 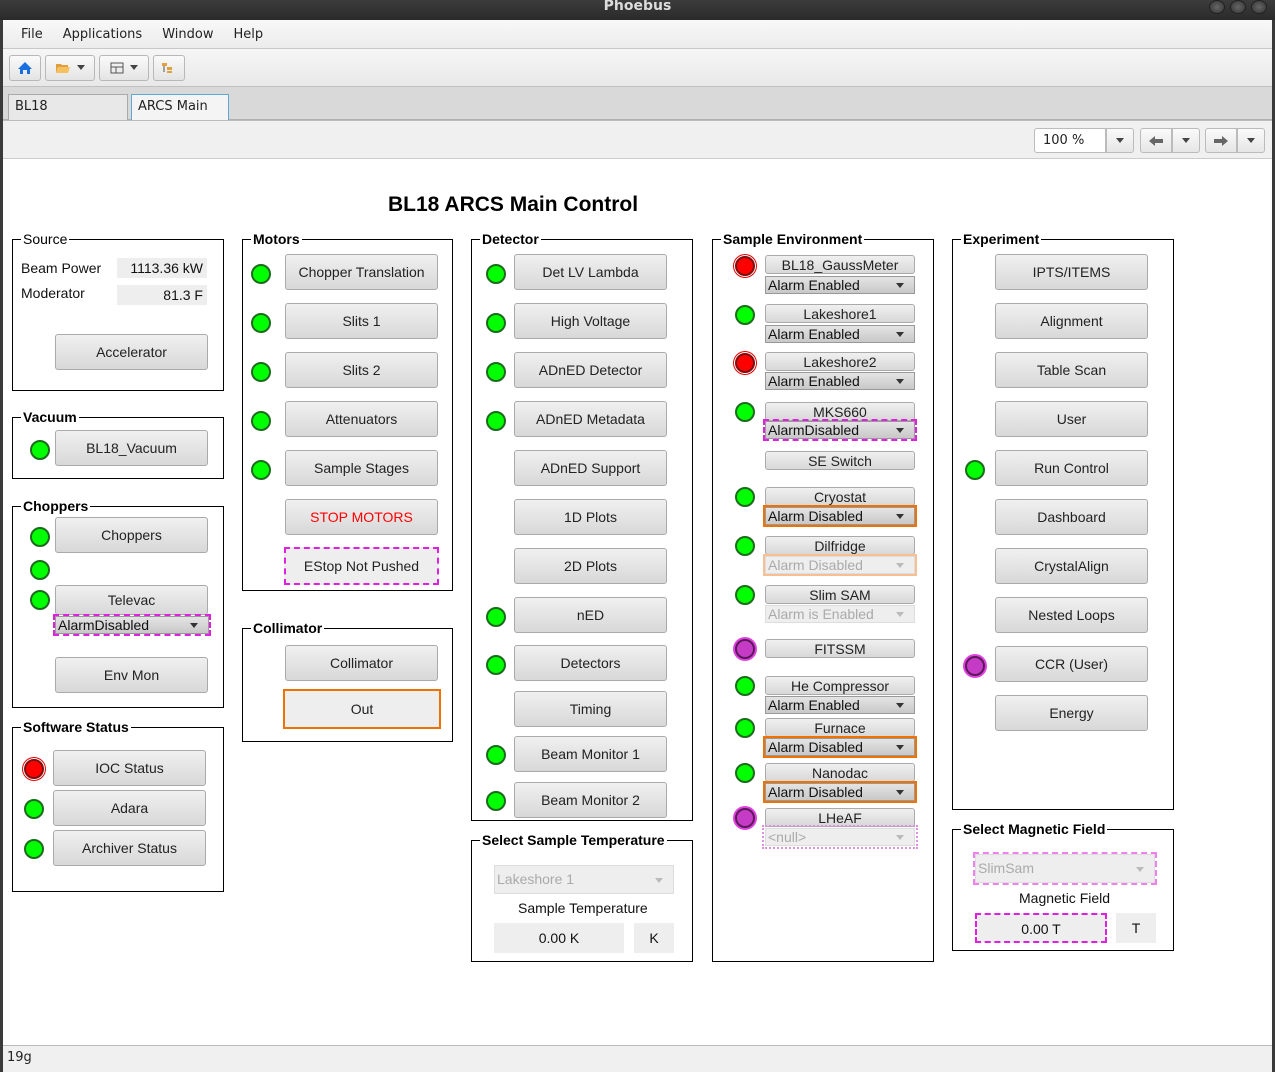 What do you see at coordinates (840, 430) in the screenshot?
I see `mks660-alarm-select: AlarmDisabled` at bounding box center [840, 430].